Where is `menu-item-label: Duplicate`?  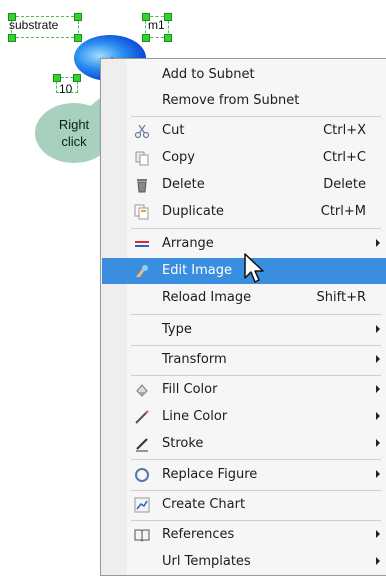
menu-item-label: Duplicate is located at coordinates (193, 211).